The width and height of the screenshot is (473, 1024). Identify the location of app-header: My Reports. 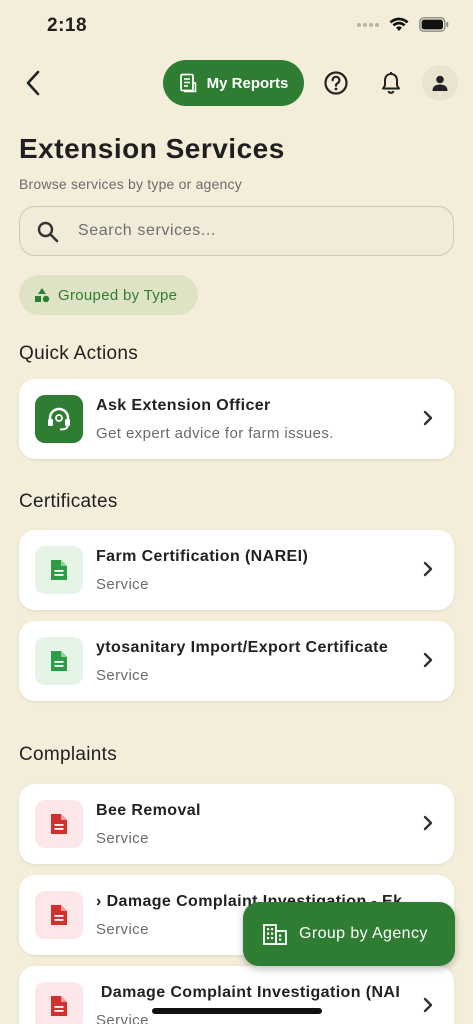
(236, 83).